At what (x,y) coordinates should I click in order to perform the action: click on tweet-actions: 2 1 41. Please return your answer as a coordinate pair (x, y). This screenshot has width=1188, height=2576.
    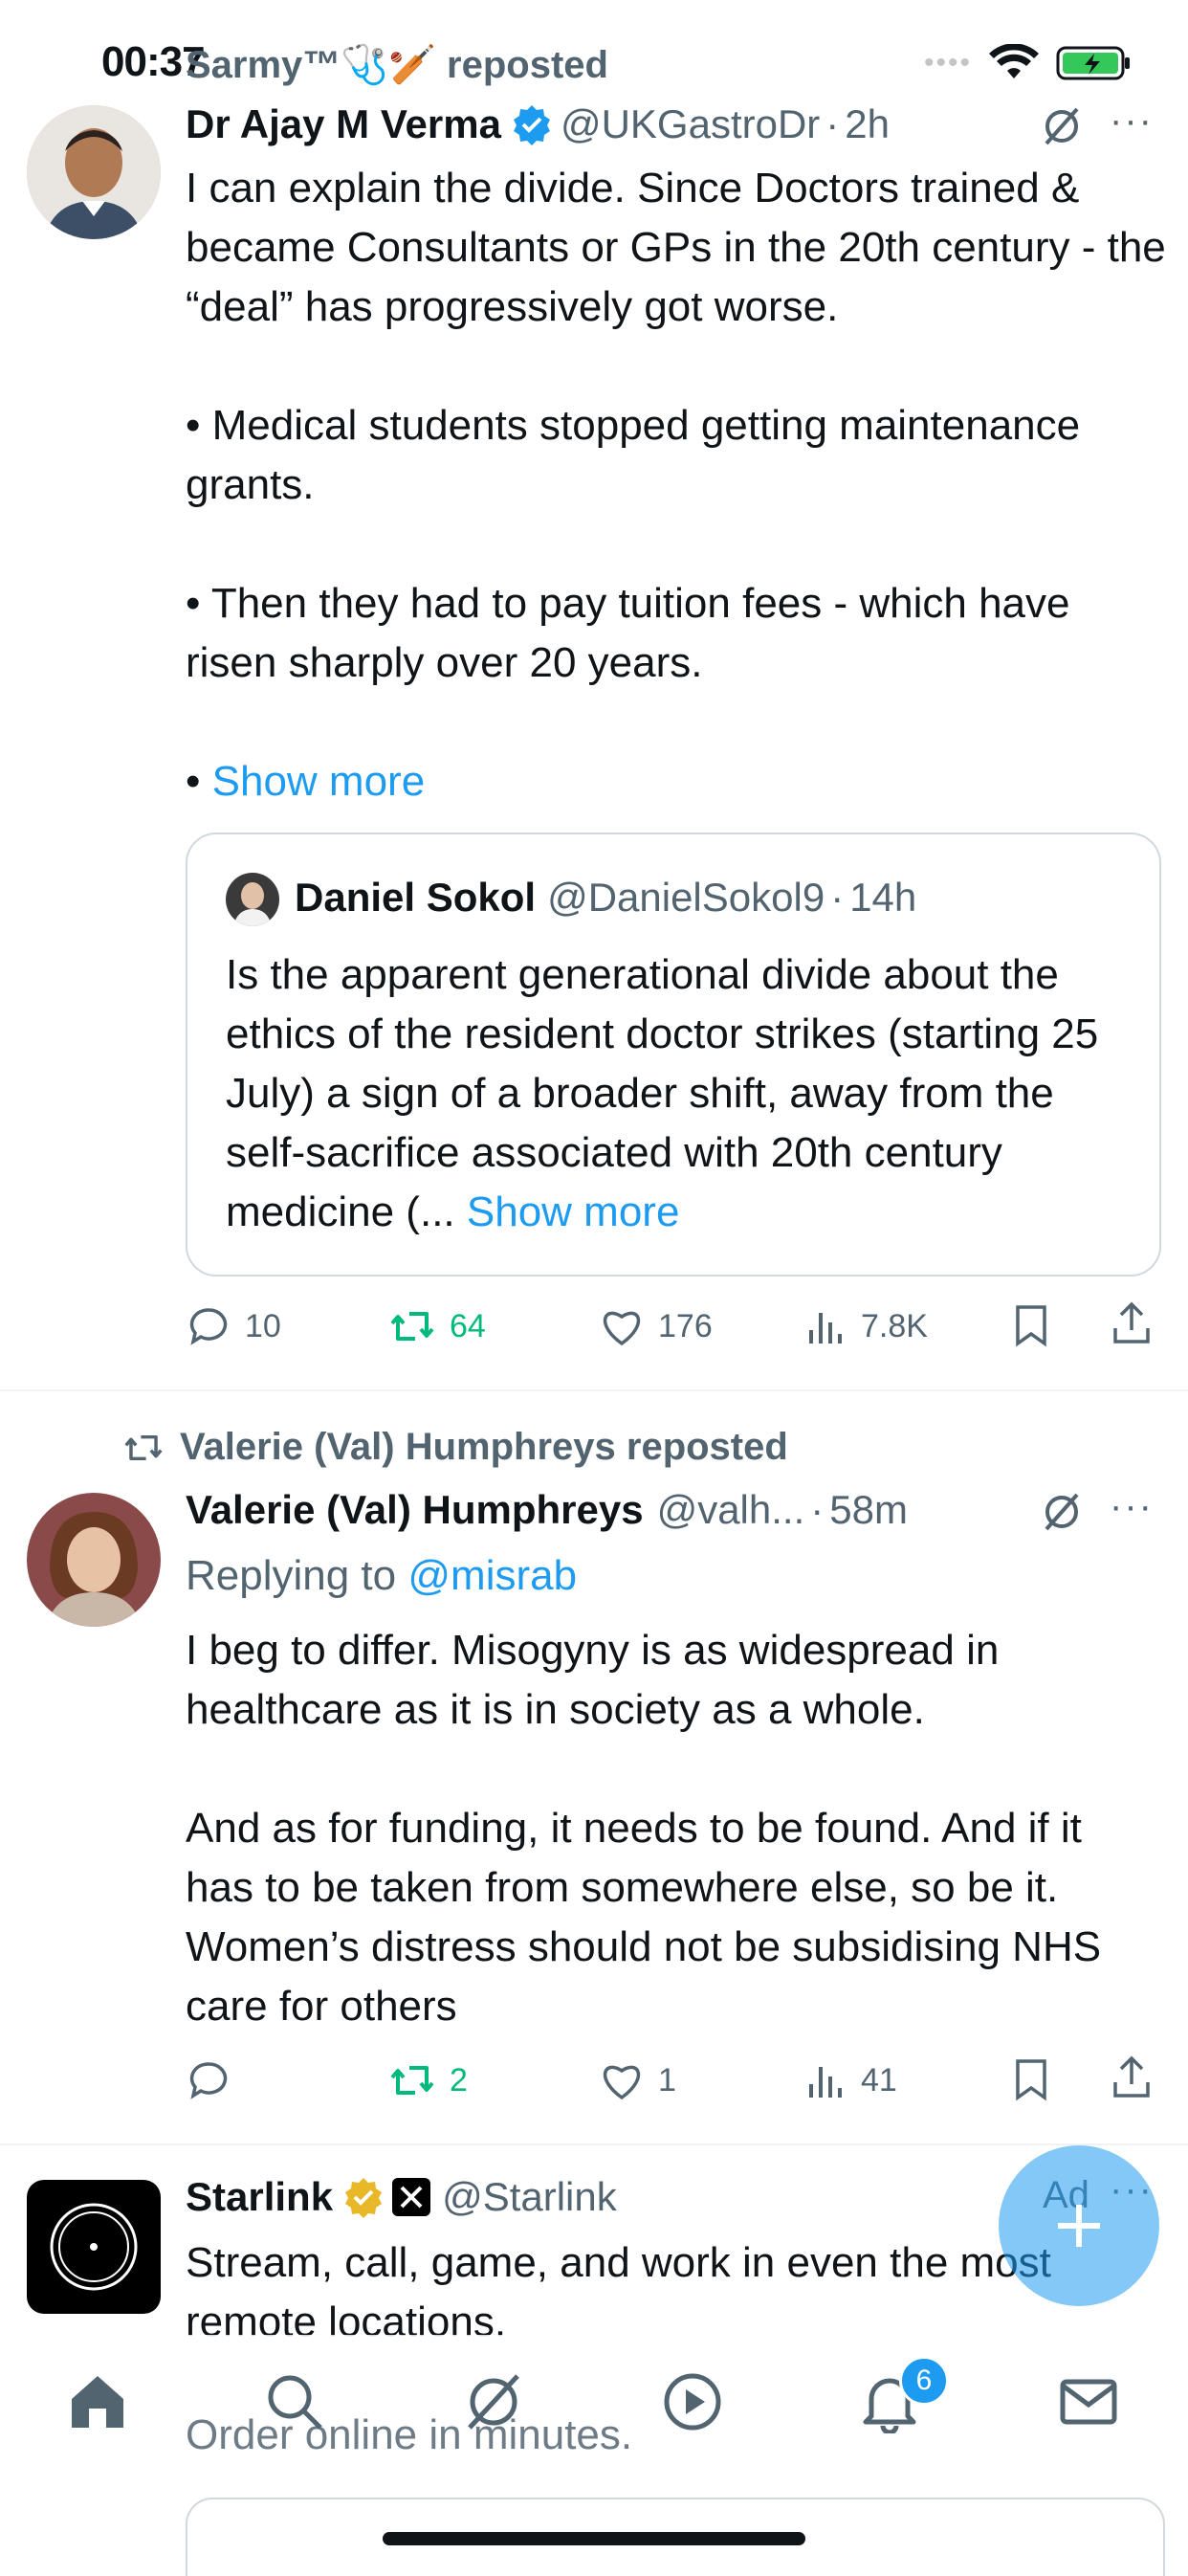
    Looking at the image, I should click on (675, 2080).